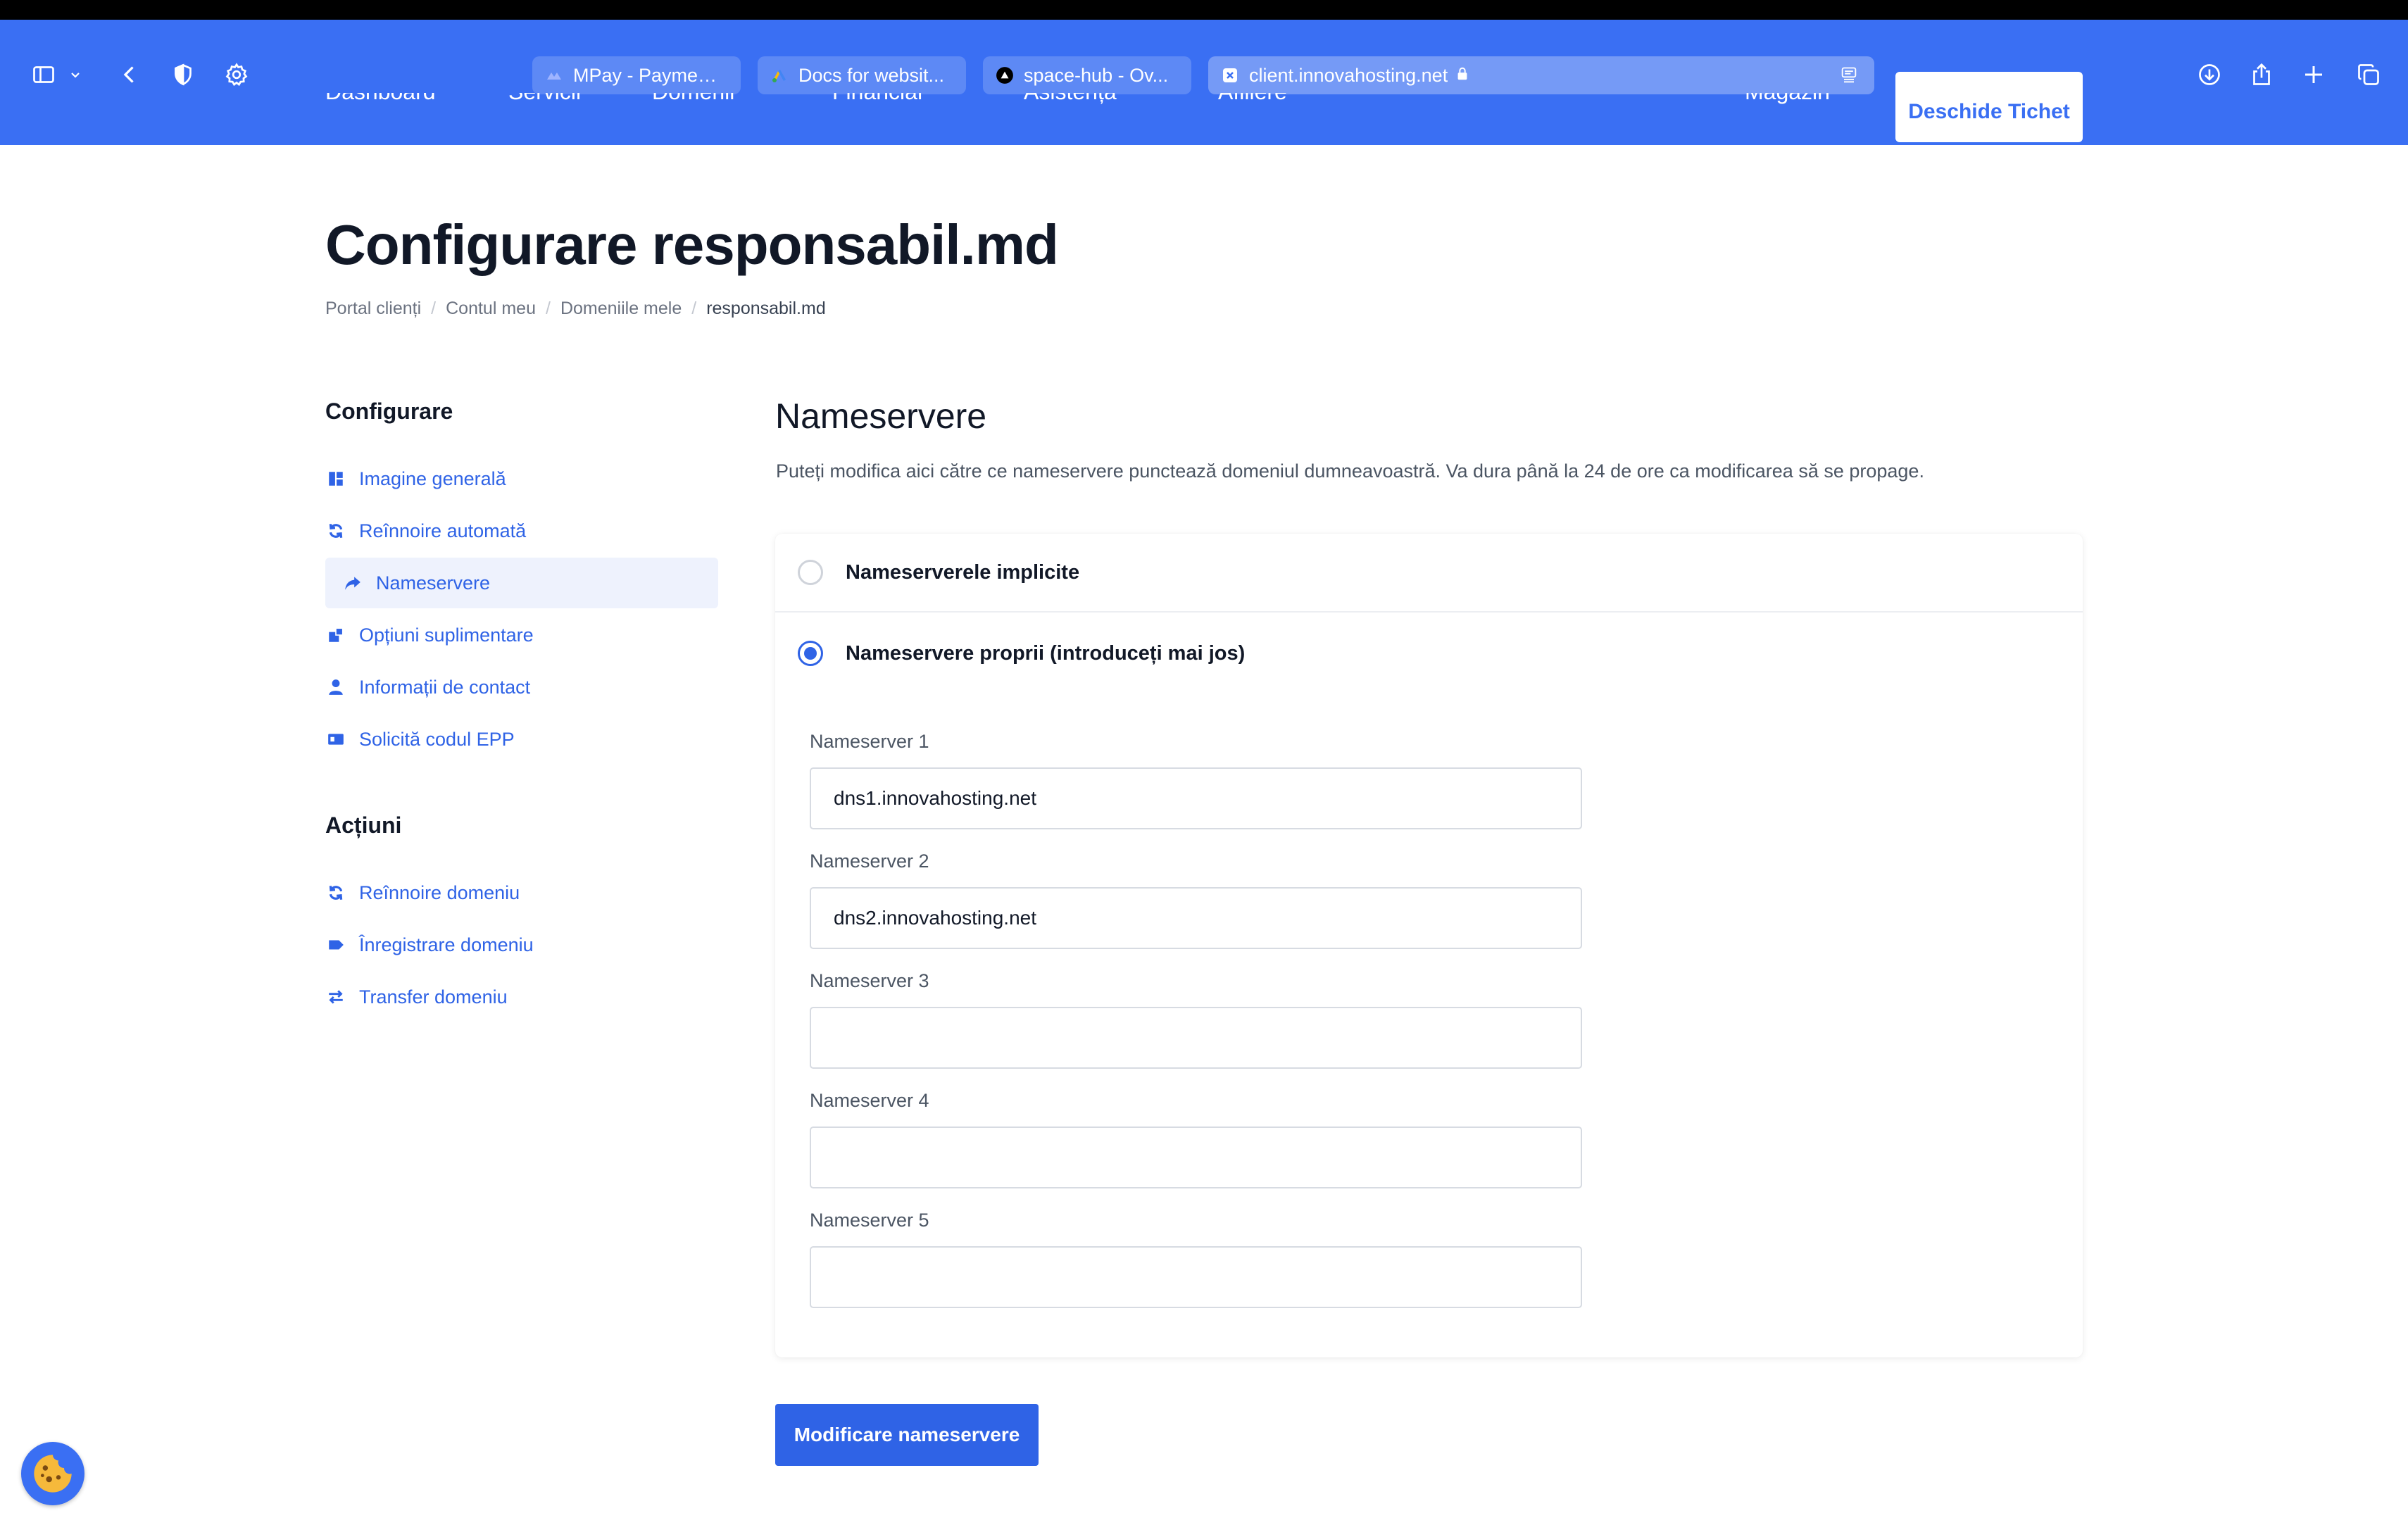 This screenshot has height=1525, width=2408. What do you see at coordinates (1230, 75) in the screenshot?
I see `site-favicon-icon` at bounding box center [1230, 75].